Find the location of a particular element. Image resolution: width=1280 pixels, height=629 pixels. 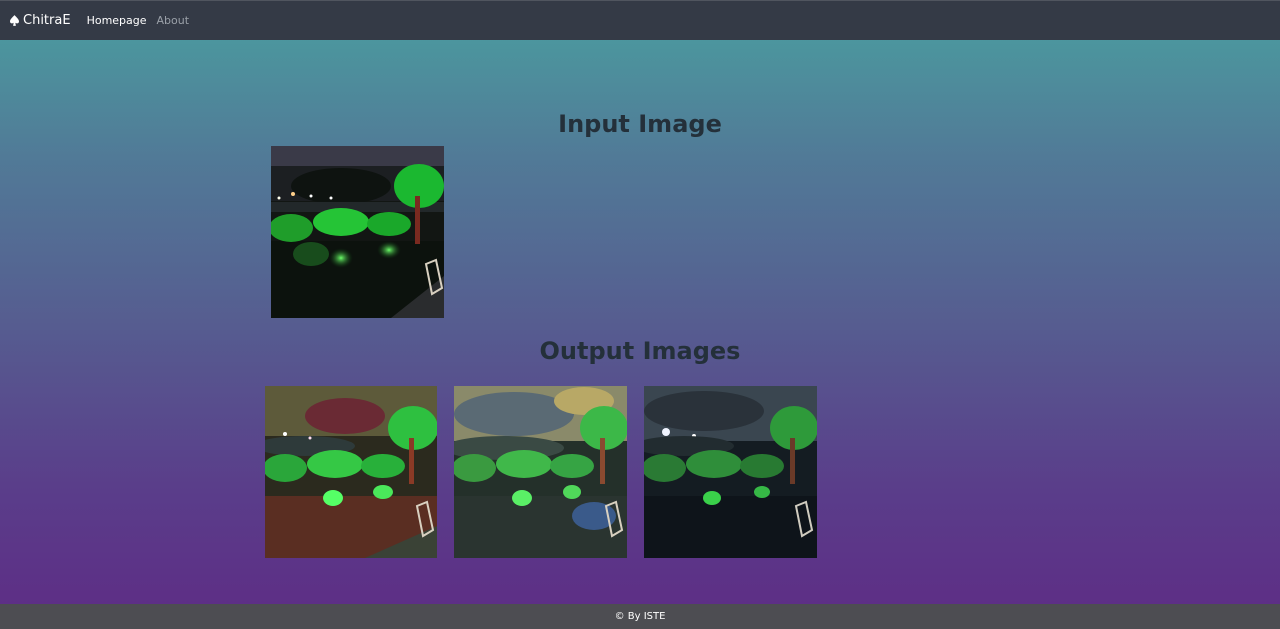

output-images-title: Output Images is located at coordinates (640, 351).